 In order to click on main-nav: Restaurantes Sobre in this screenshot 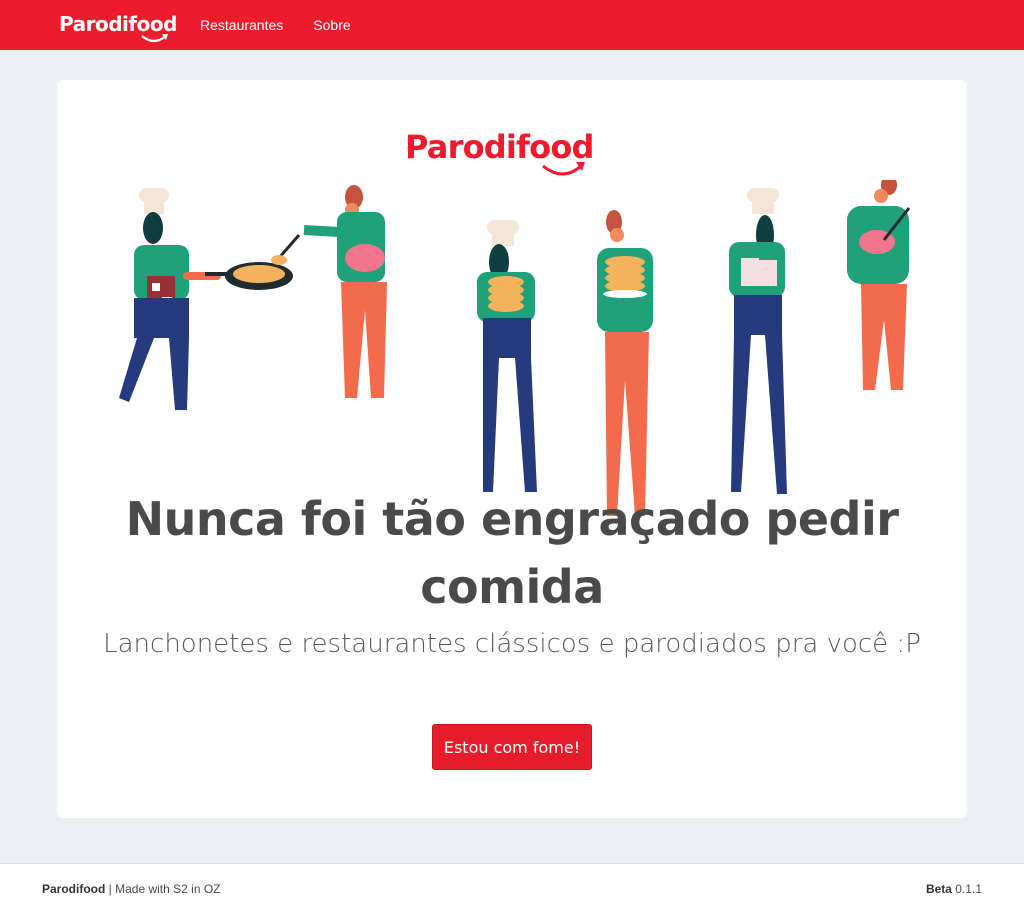, I will do `click(290, 25)`.